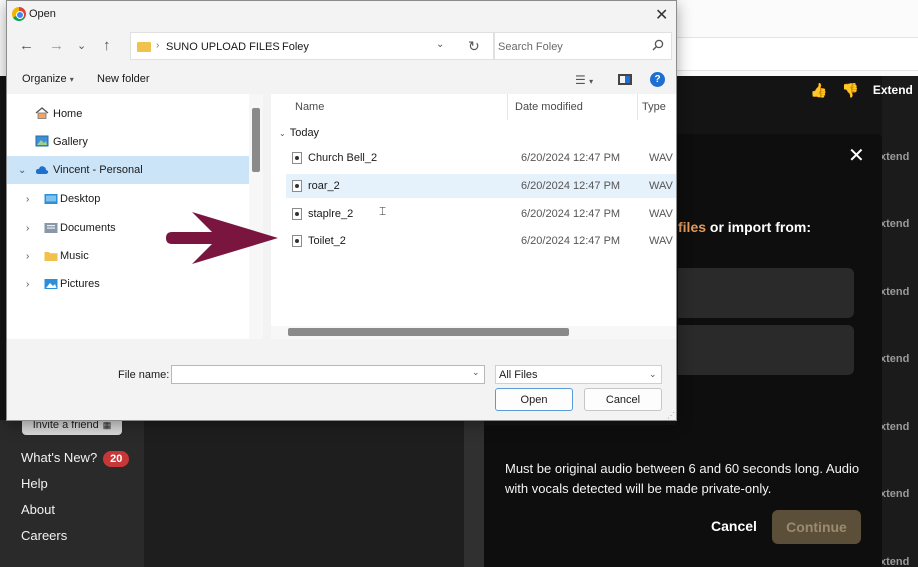 The width and height of the screenshot is (918, 567). I want to click on column-header-date: Date modified, so click(549, 107).